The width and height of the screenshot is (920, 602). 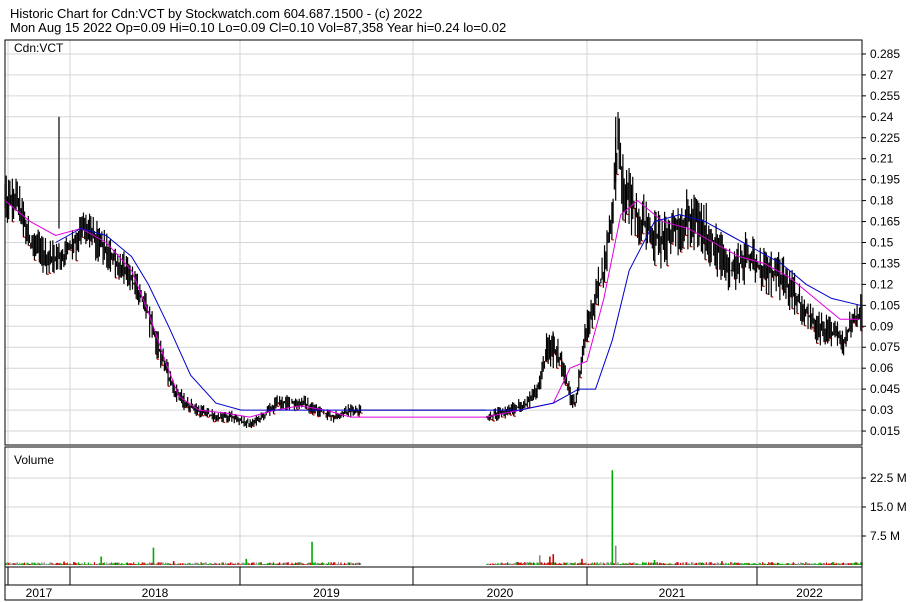 I want to click on price-tick-label: 0.18, so click(x=882, y=201).